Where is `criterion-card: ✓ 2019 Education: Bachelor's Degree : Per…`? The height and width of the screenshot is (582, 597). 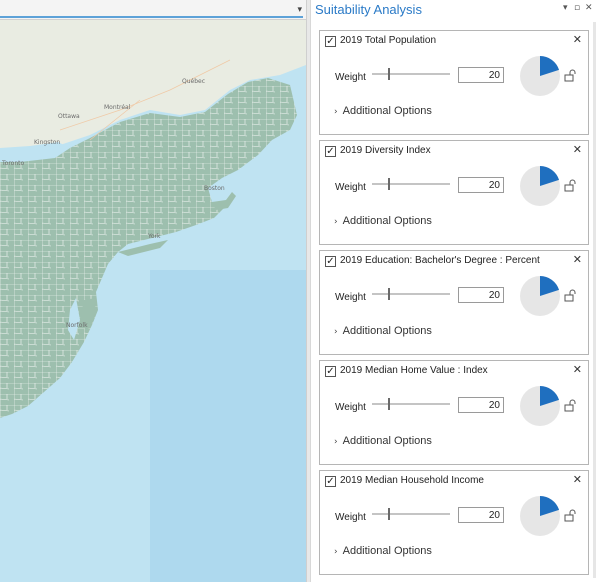
criterion-card: ✓ 2019 Education: Bachelor's Degree : Per… is located at coordinates (454, 302).